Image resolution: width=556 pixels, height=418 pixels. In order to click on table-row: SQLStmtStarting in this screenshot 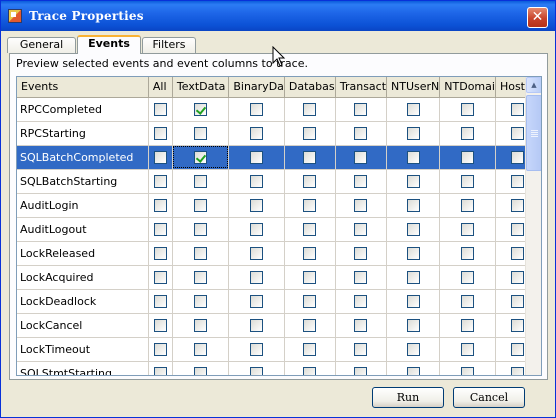, I will do `click(279, 368)`.